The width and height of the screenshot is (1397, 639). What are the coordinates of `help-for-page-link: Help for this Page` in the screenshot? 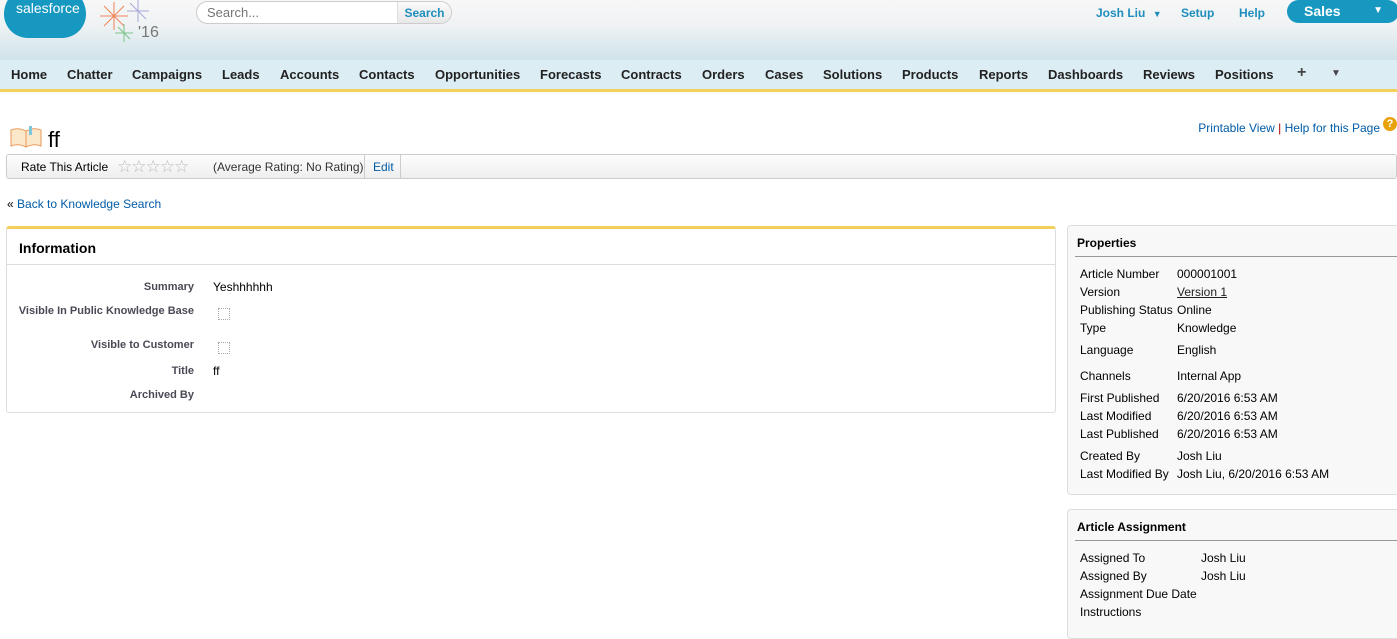 It's located at (1332, 128).